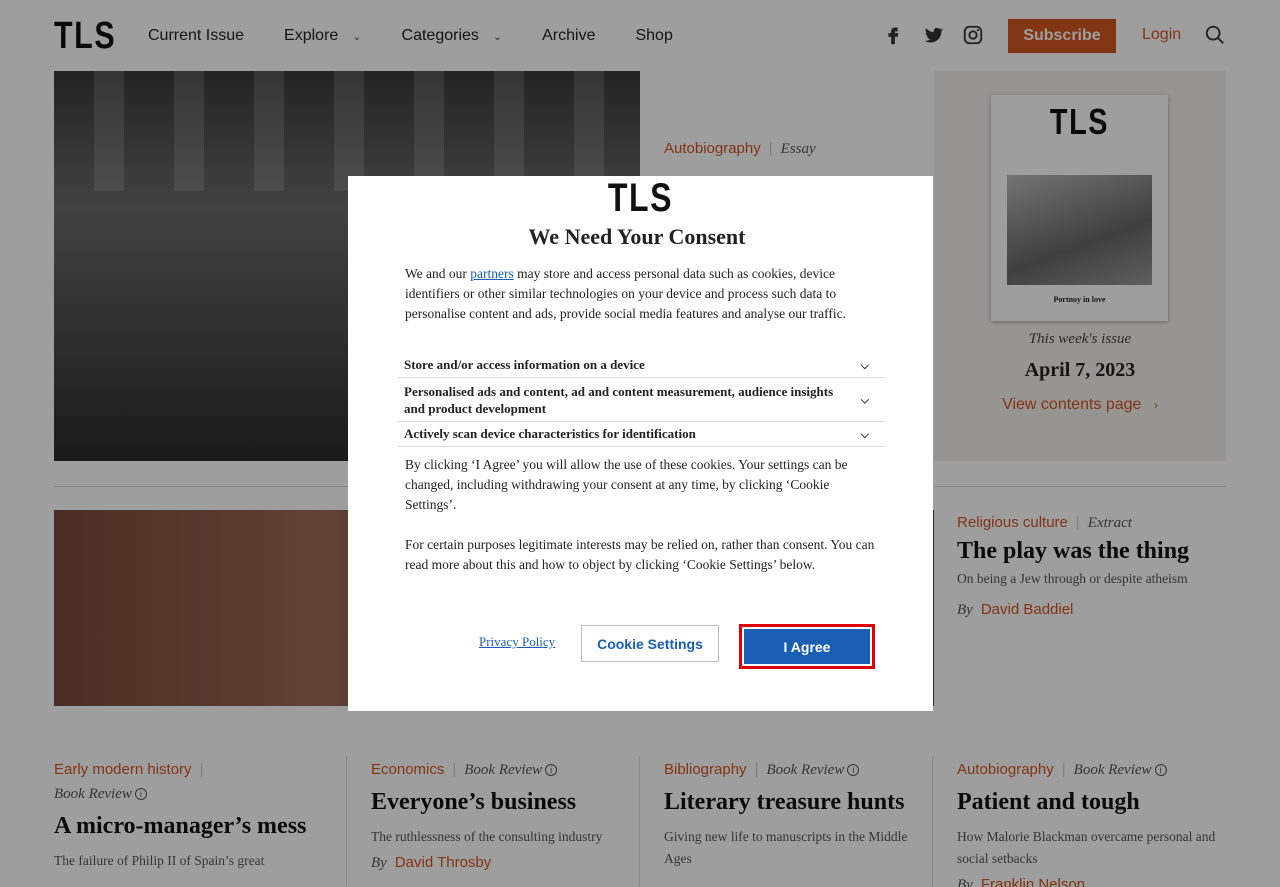 The height and width of the screenshot is (887, 1280). I want to click on i-agree-button: I Agree, so click(807, 646).